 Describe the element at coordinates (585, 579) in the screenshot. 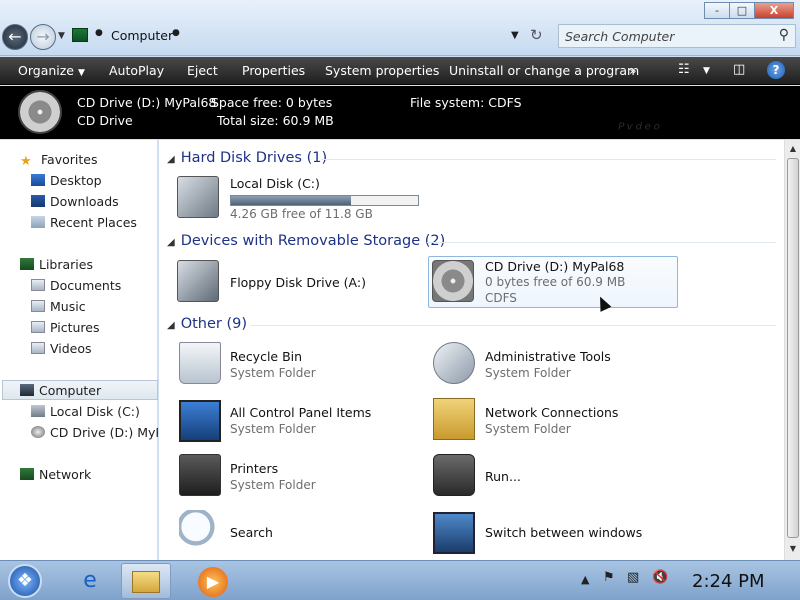

I see `show-hidden-icons-icon: ▲` at that location.